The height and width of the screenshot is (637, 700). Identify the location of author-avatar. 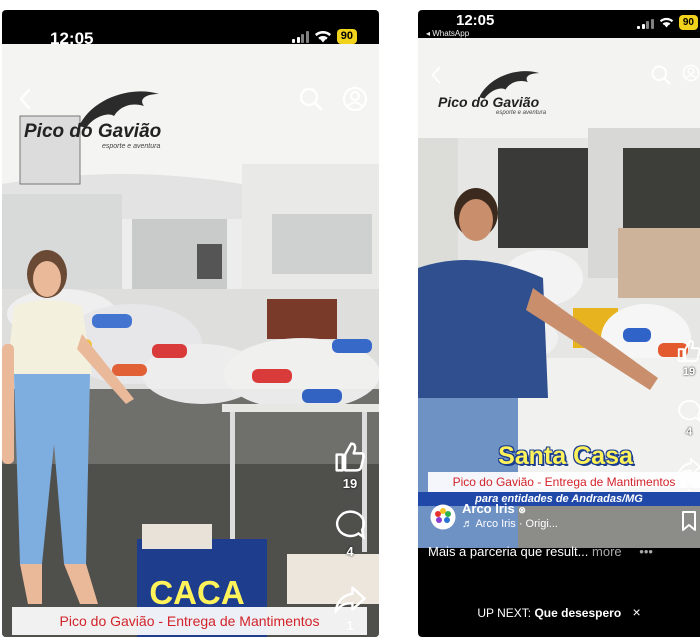
(443, 517).